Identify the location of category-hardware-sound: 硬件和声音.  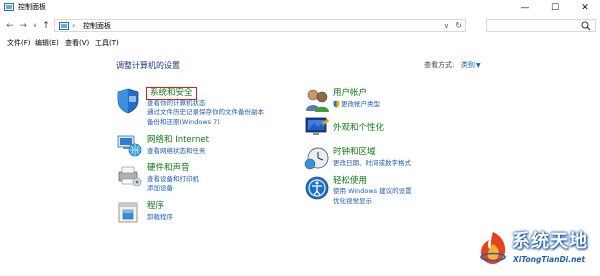
(168, 168).